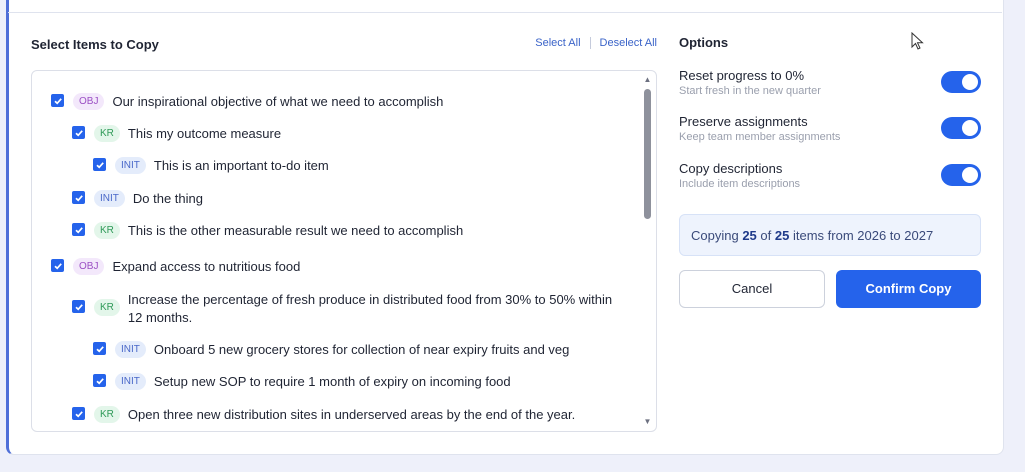 The height and width of the screenshot is (472, 1025). I want to click on copy-summary: Copying 25 of 25 items from 2026 to 2027, so click(830, 235).